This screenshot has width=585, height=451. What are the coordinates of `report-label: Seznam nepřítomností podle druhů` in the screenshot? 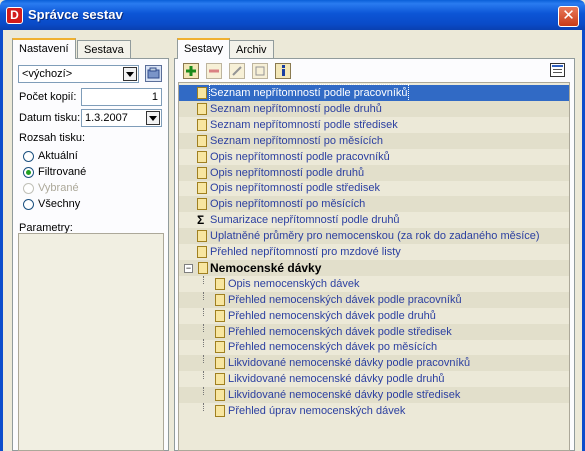 It's located at (296, 109).